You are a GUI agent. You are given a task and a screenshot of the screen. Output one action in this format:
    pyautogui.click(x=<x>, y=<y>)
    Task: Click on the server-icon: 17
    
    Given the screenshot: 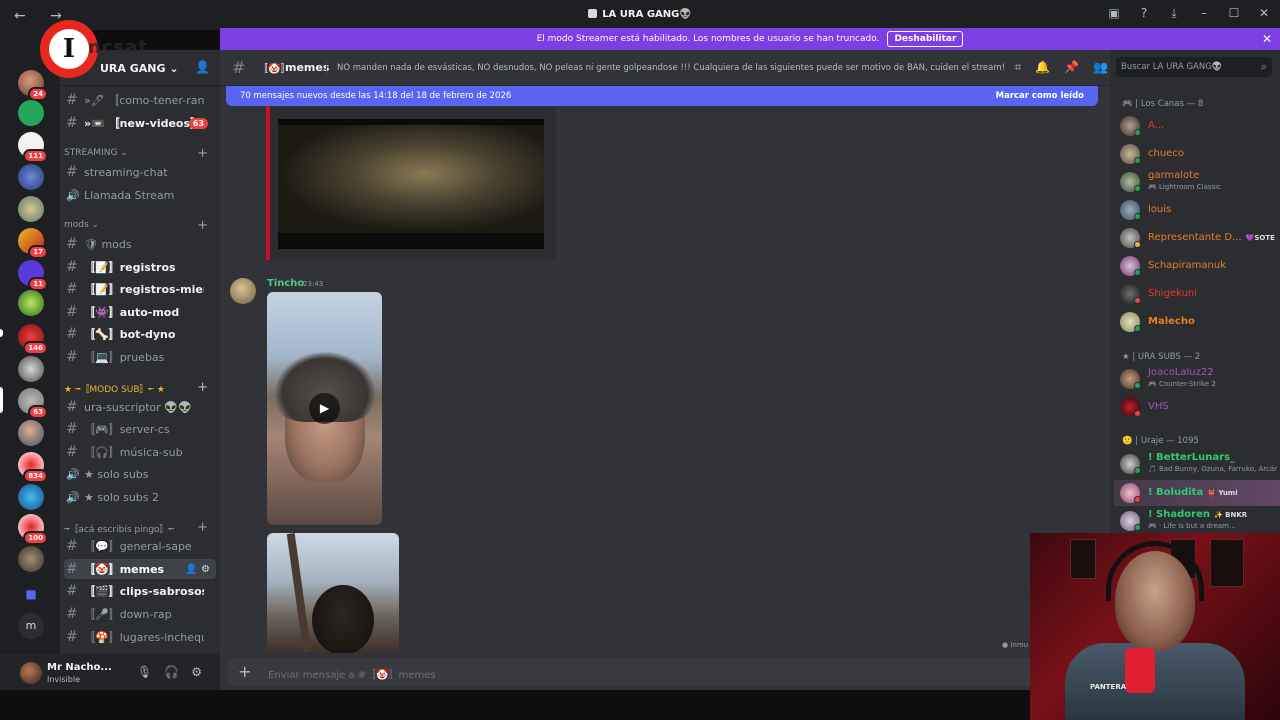 What is the action you would take?
    pyautogui.click(x=33, y=243)
    